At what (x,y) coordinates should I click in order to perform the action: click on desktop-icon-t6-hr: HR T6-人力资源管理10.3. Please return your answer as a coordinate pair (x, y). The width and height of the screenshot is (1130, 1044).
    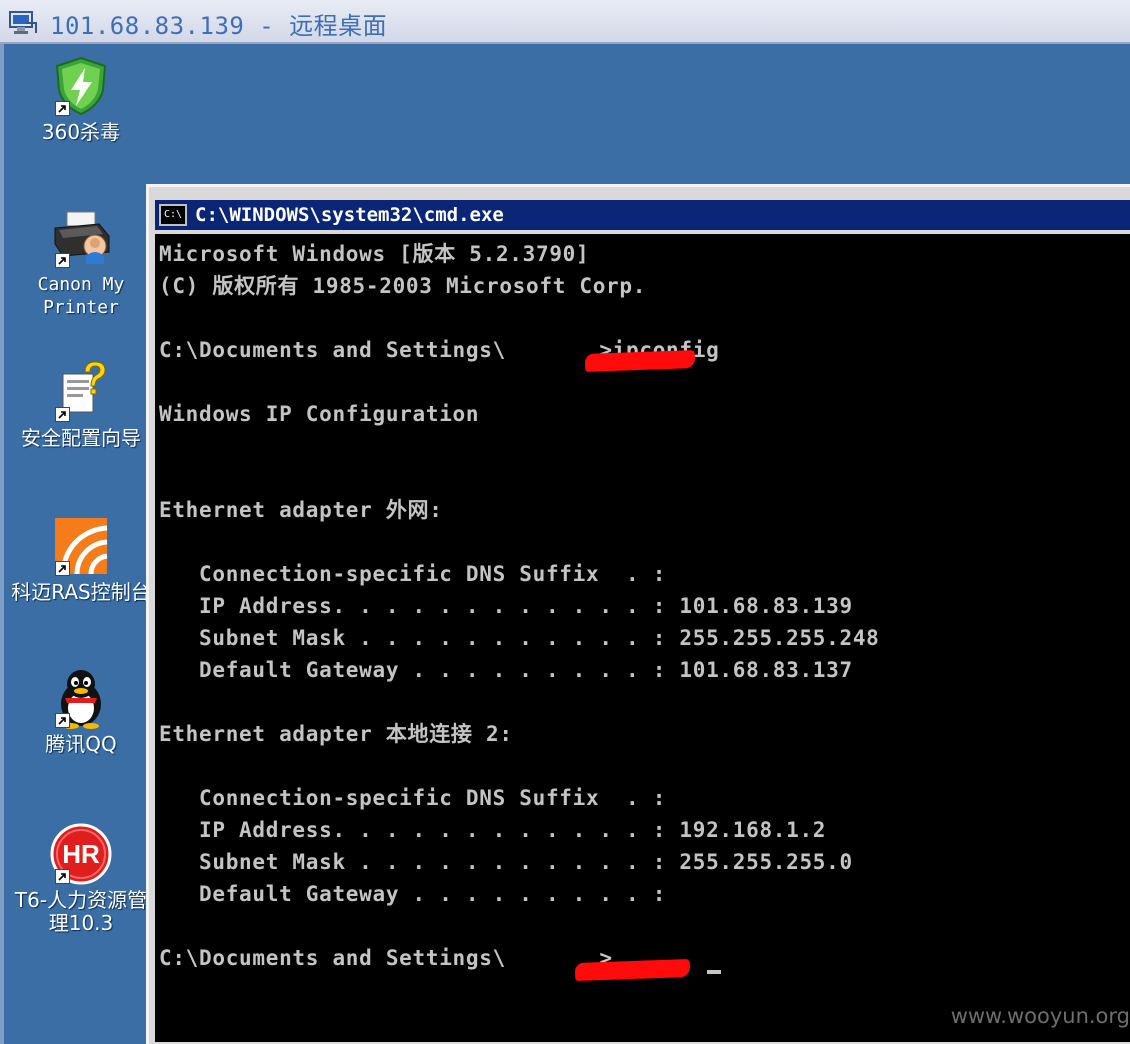
    Looking at the image, I should click on (81, 878).